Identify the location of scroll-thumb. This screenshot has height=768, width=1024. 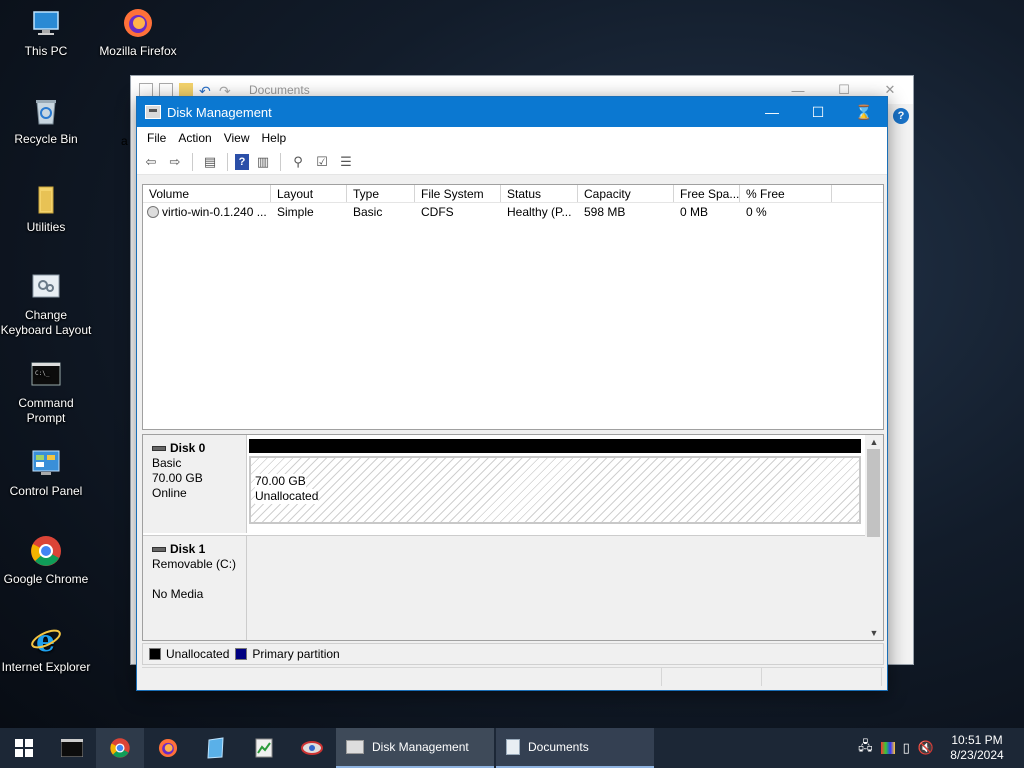
(873, 493).